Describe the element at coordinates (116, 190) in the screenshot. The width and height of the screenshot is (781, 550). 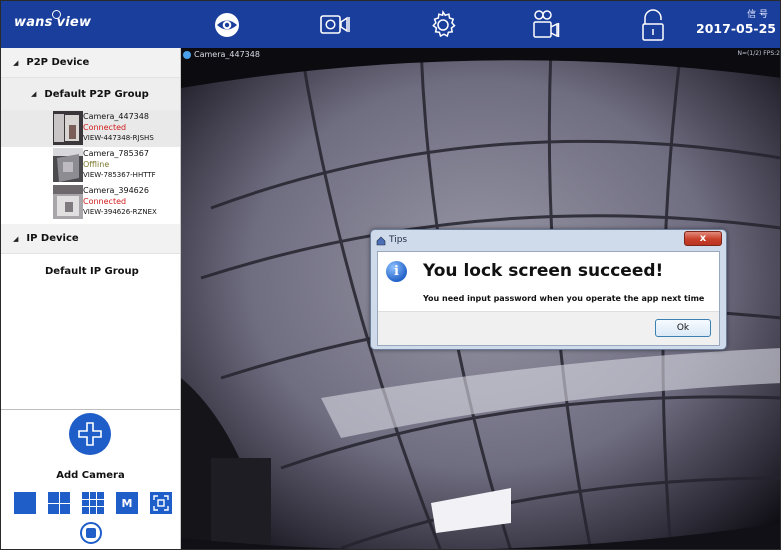
I see `camera-name: Camera_394626` at that location.